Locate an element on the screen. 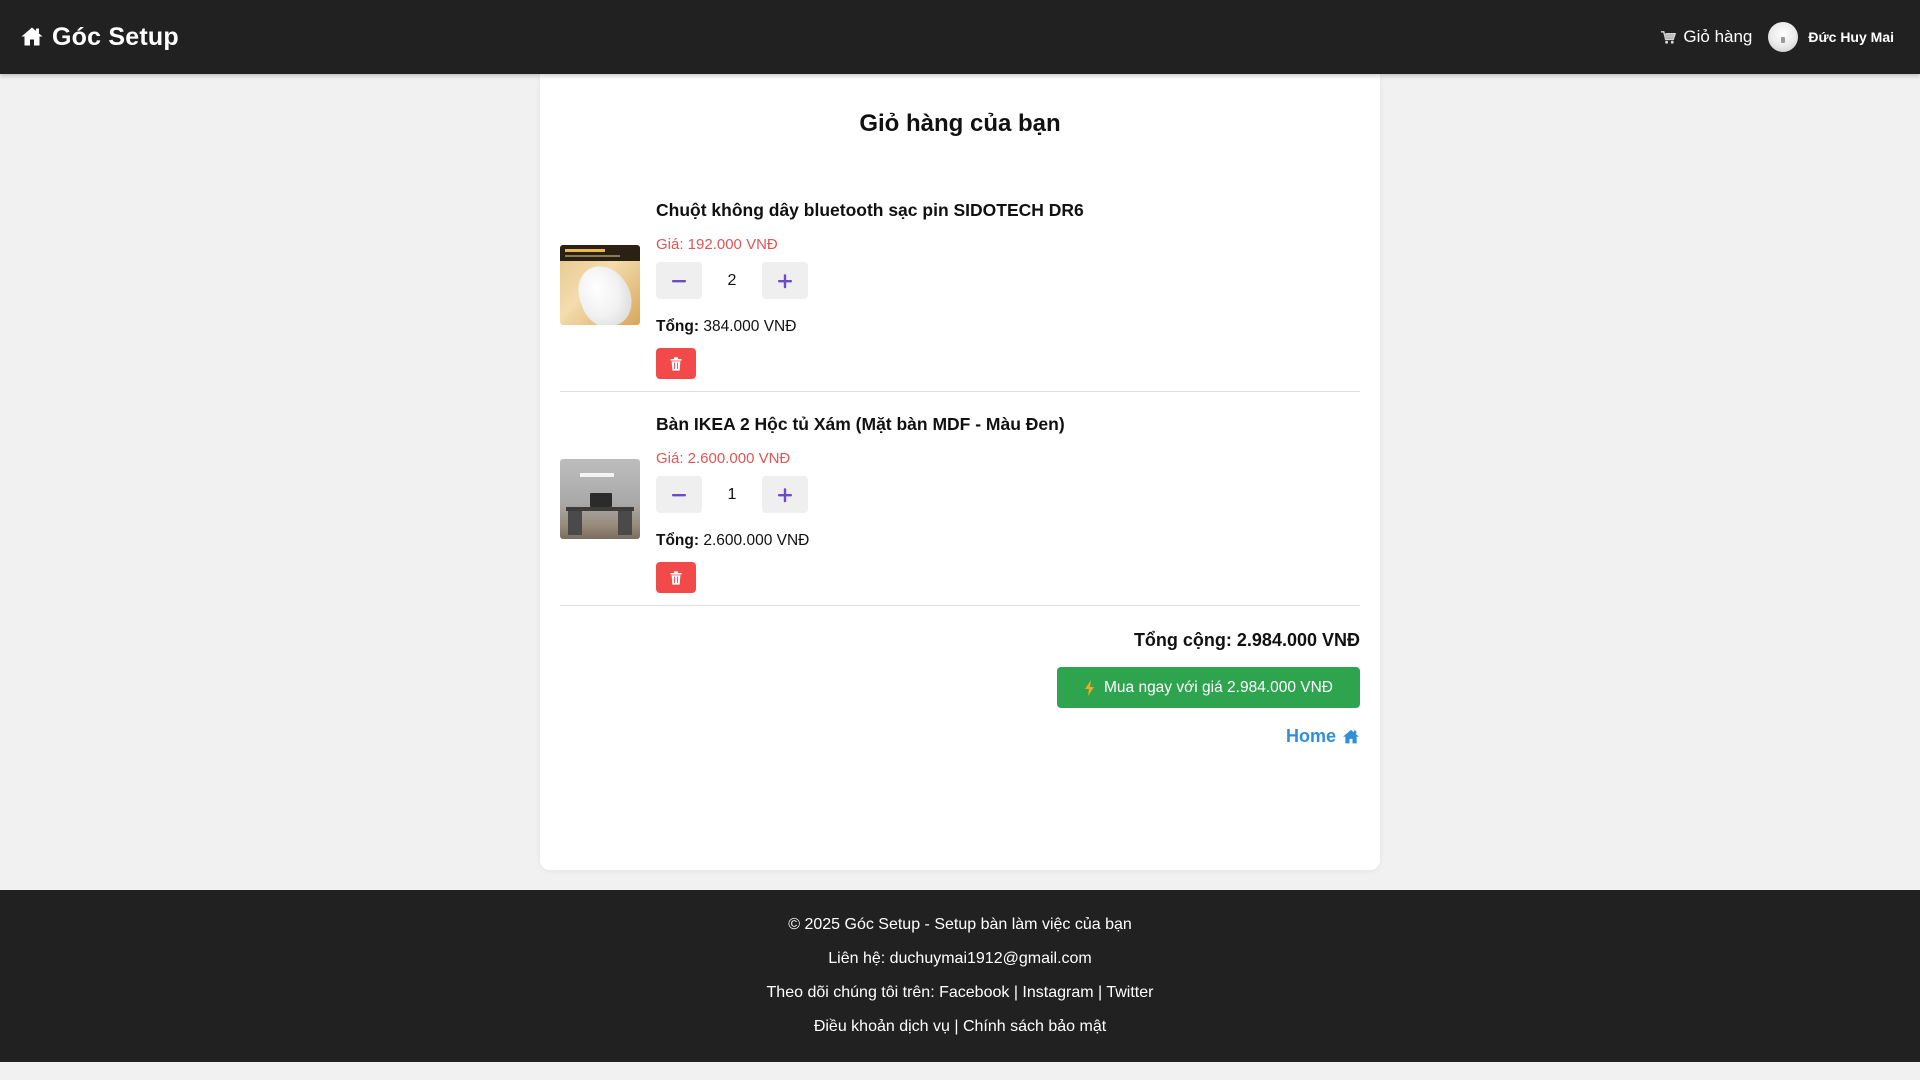 Image resolution: width=1920 pixels, height=1080 pixels. item-total: Tổng: 384.000 VNĐ is located at coordinates (726, 327).